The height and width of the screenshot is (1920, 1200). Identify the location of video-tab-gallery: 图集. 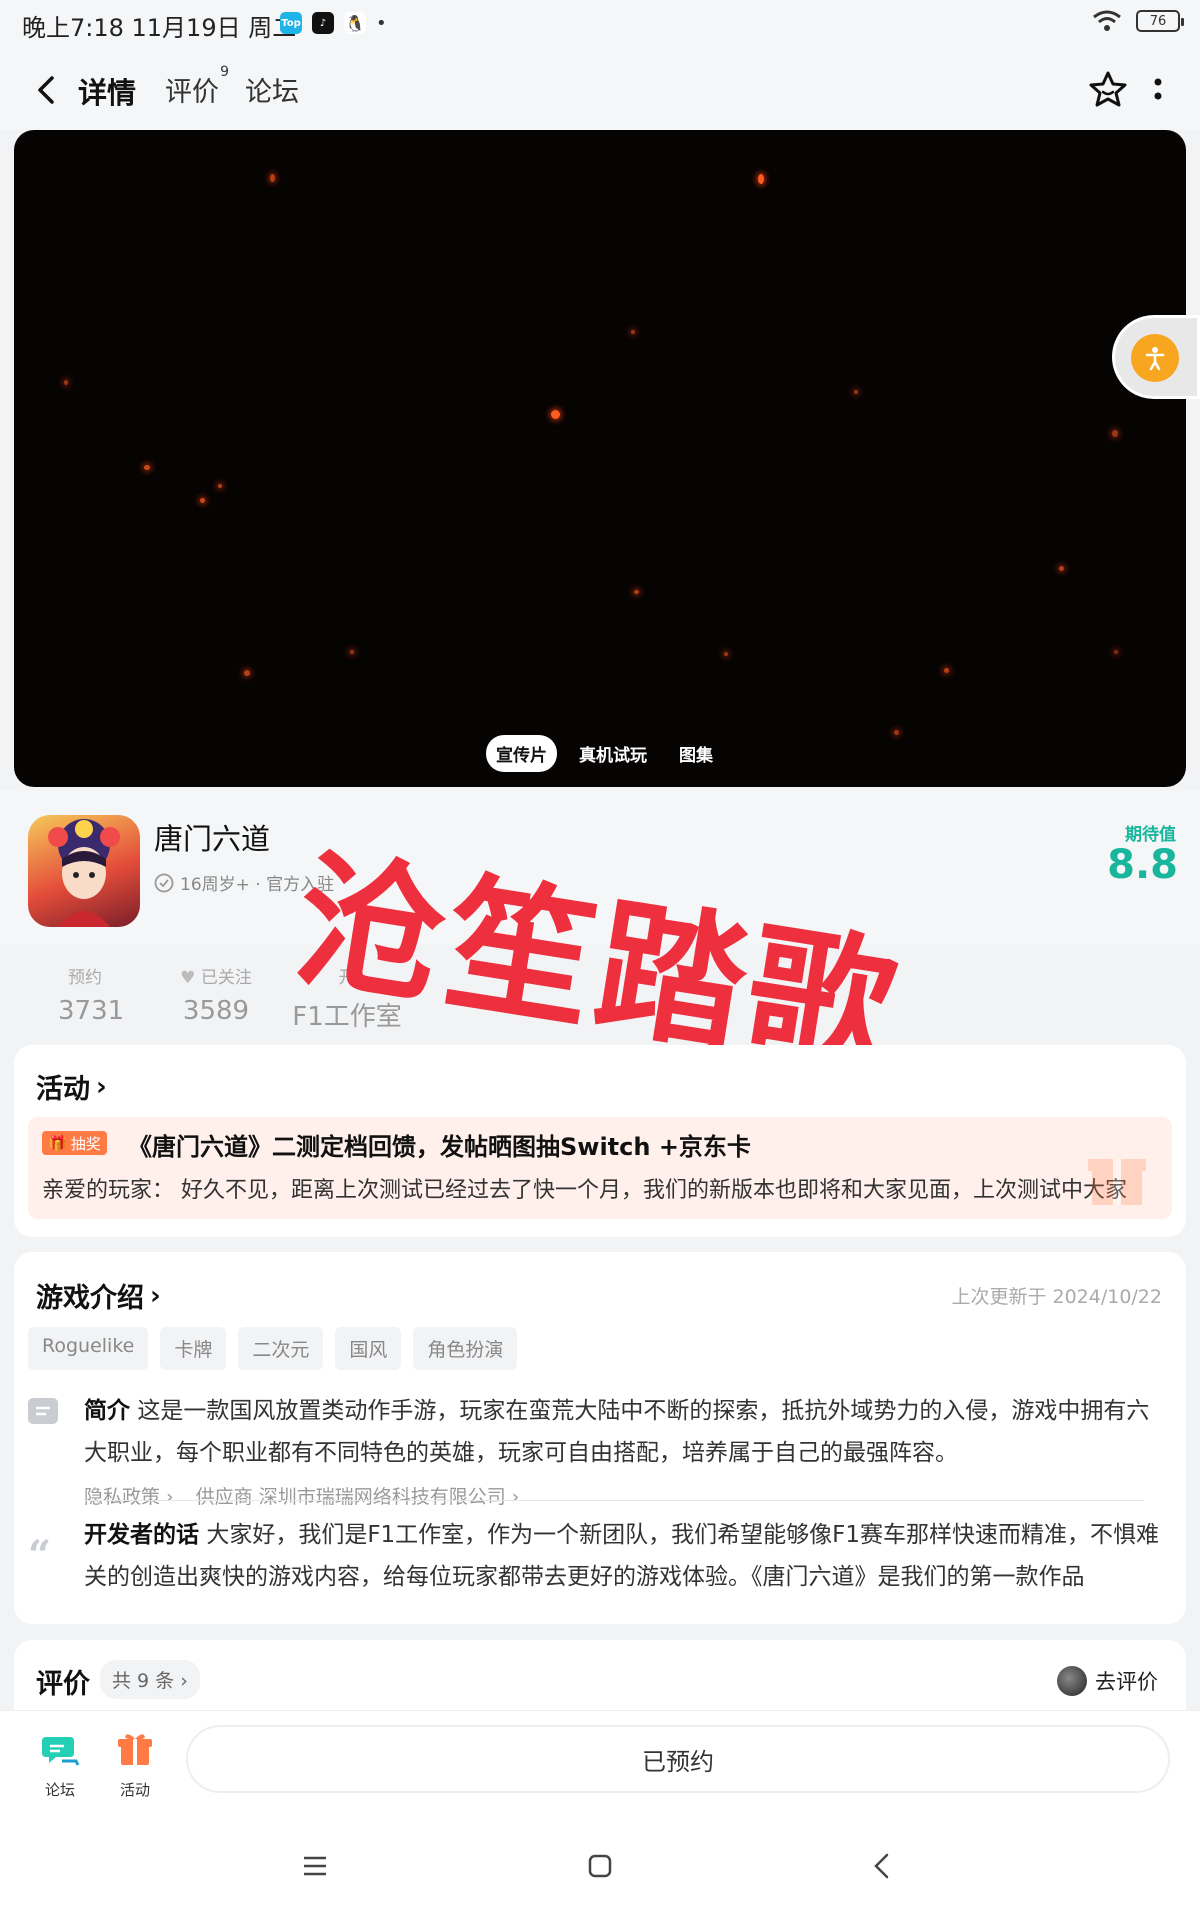
(696, 753).